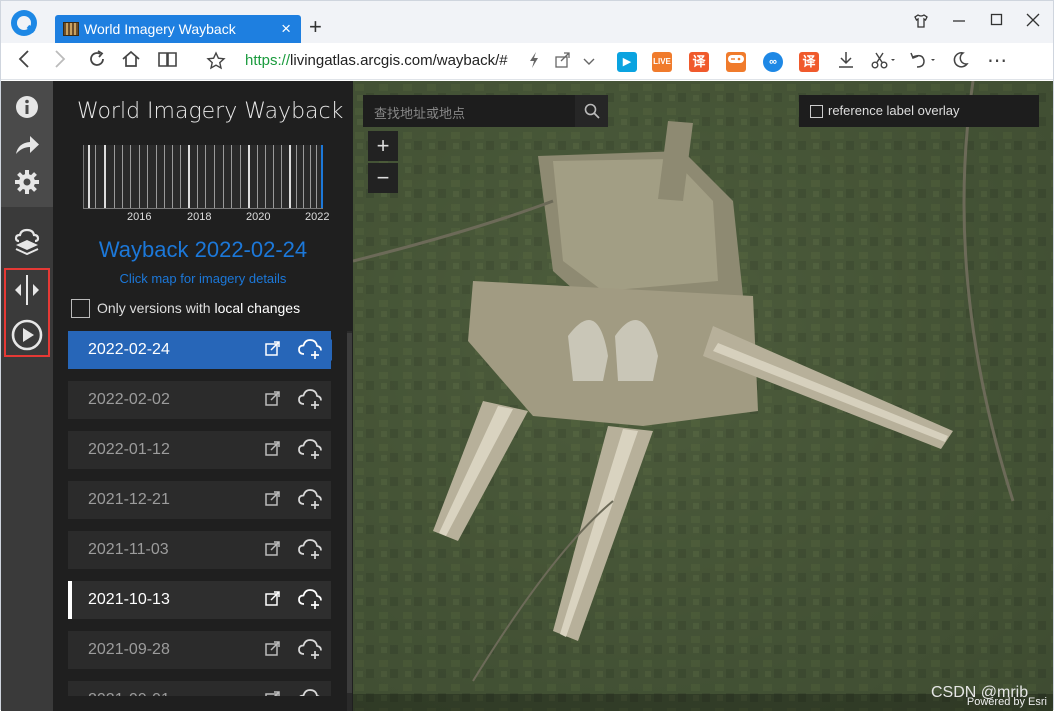  Describe the element at coordinates (199, 400) in the screenshot. I see `release-item: 2022-02-02` at that location.